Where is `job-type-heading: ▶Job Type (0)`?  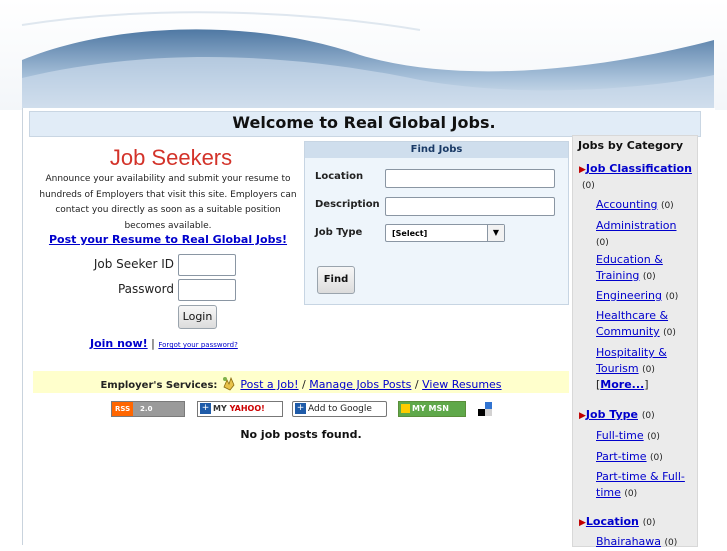 job-type-heading: ▶Job Type (0) is located at coordinates (617, 414).